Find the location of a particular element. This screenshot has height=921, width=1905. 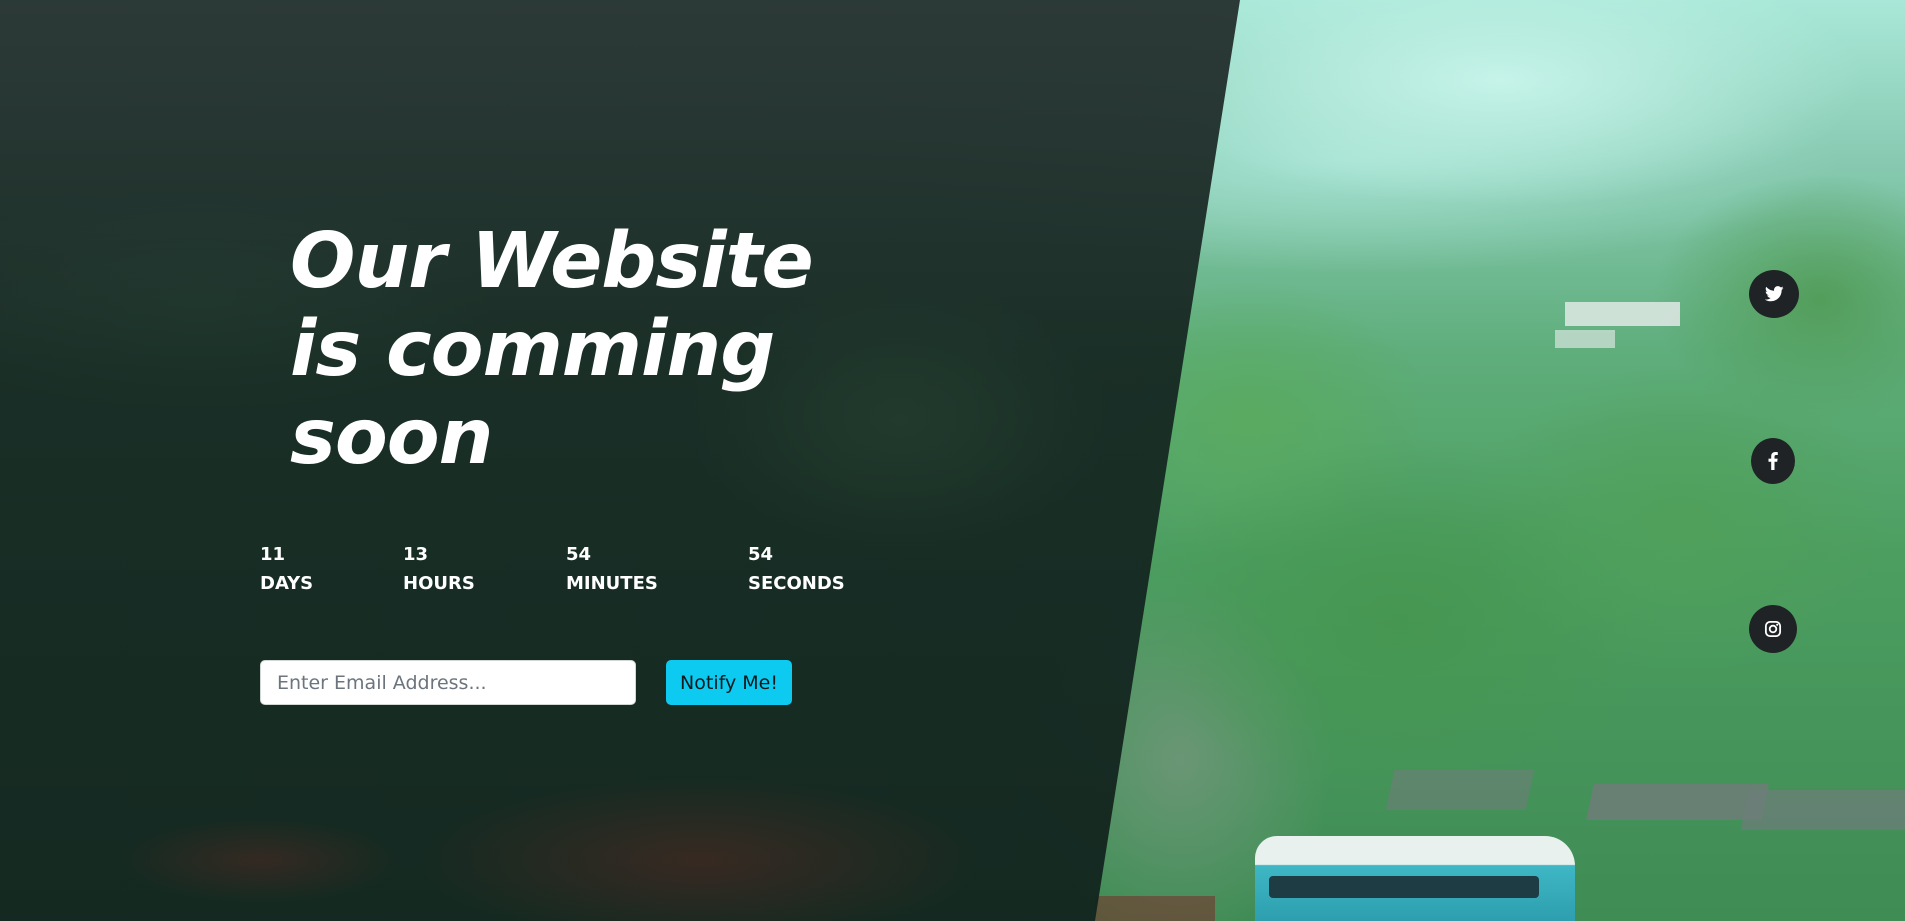

facebook-link is located at coordinates (1773, 461).